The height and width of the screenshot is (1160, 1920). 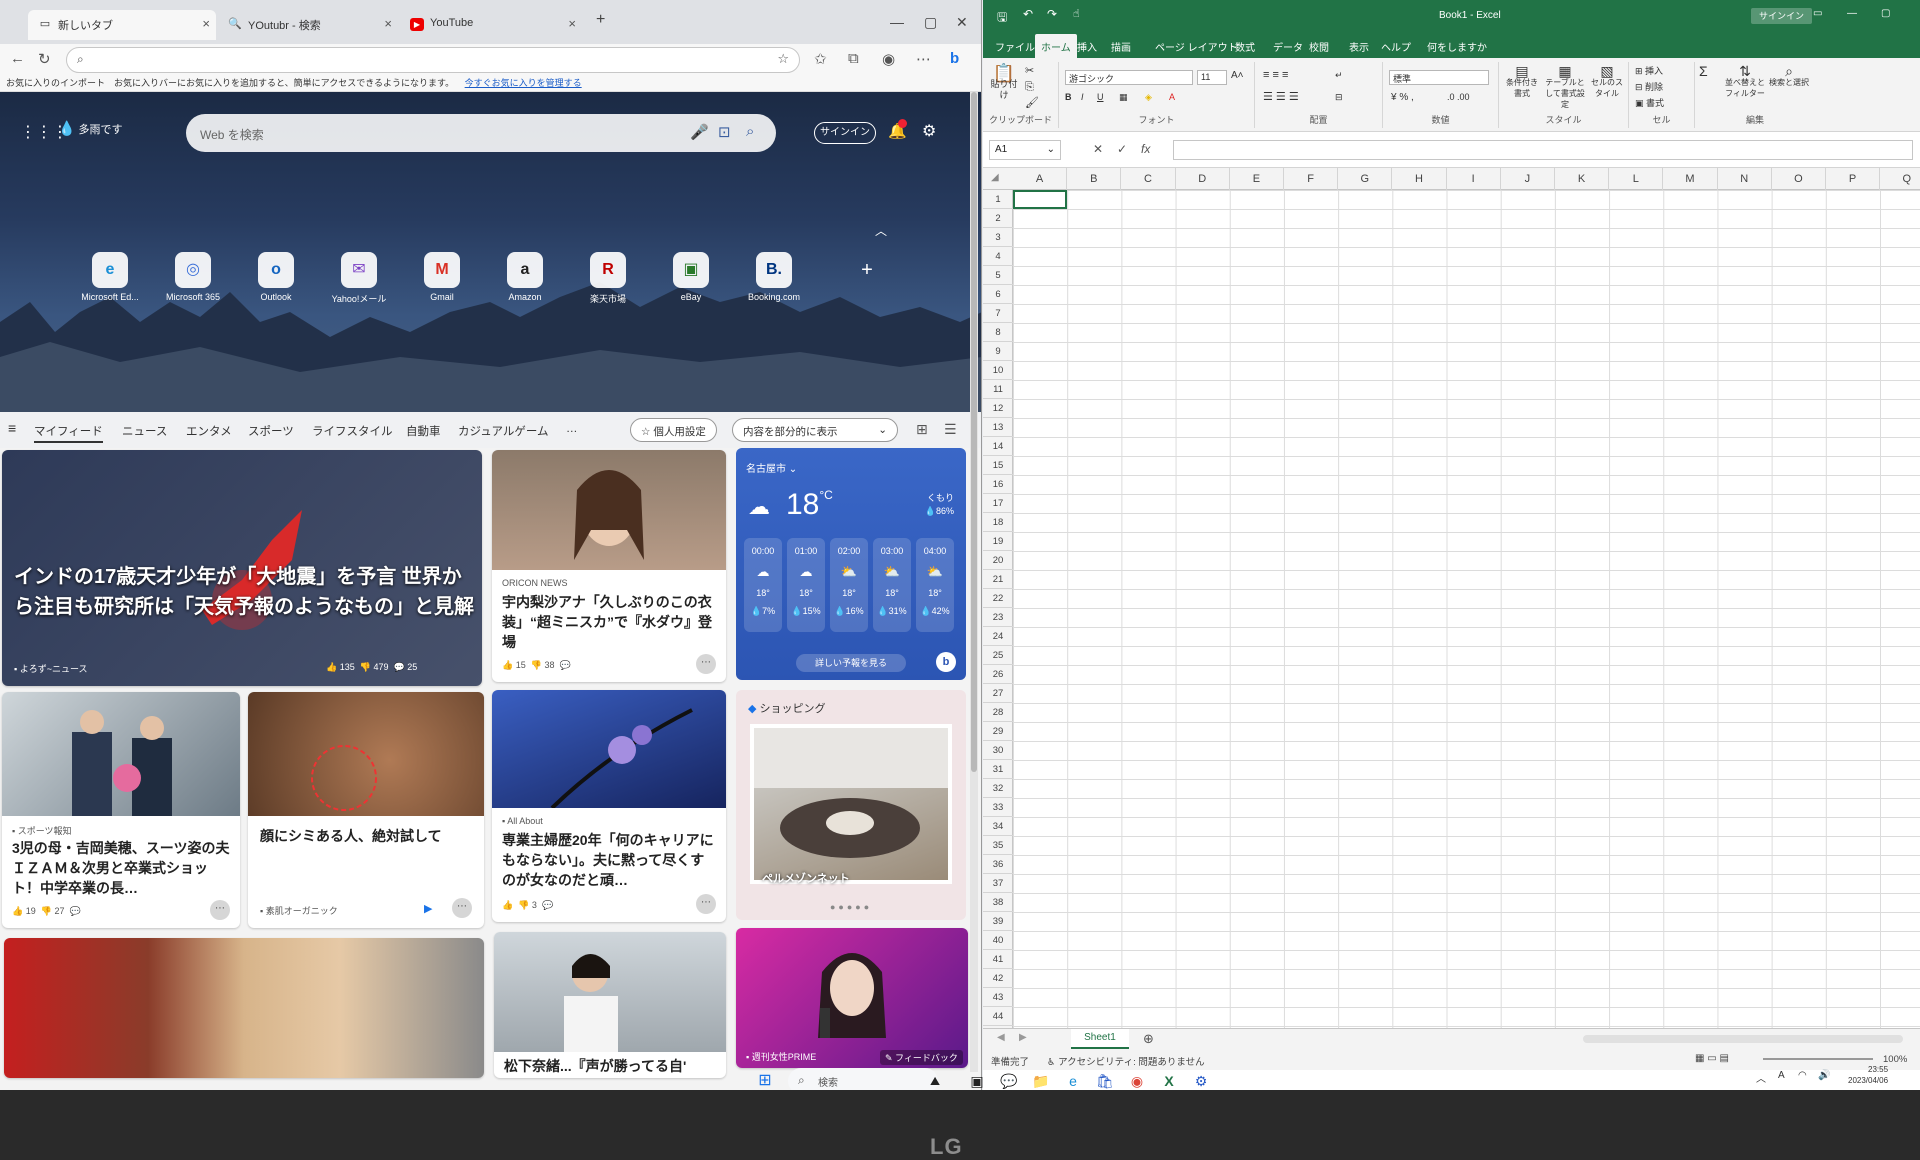 I want to click on ribbon-tab: 数式, so click(x=1245, y=46).